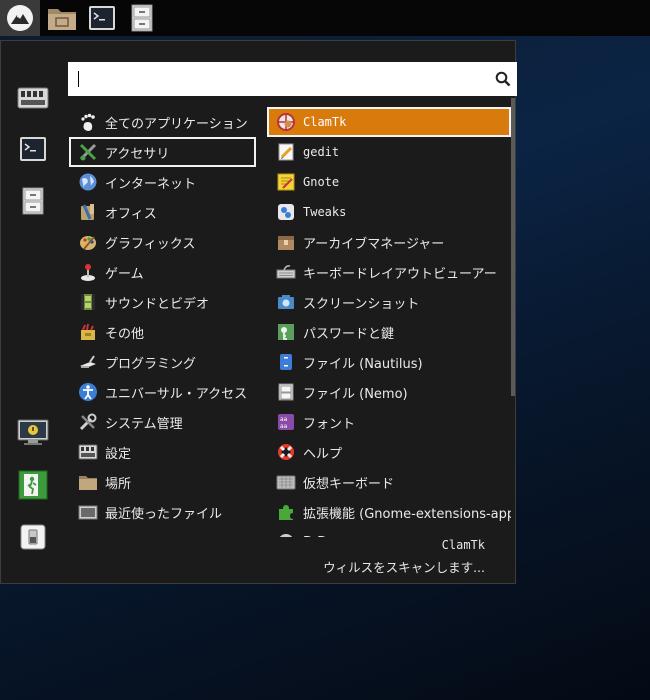 The image size is (650, 700). I want to click on tools-icon, so click(88, 422).